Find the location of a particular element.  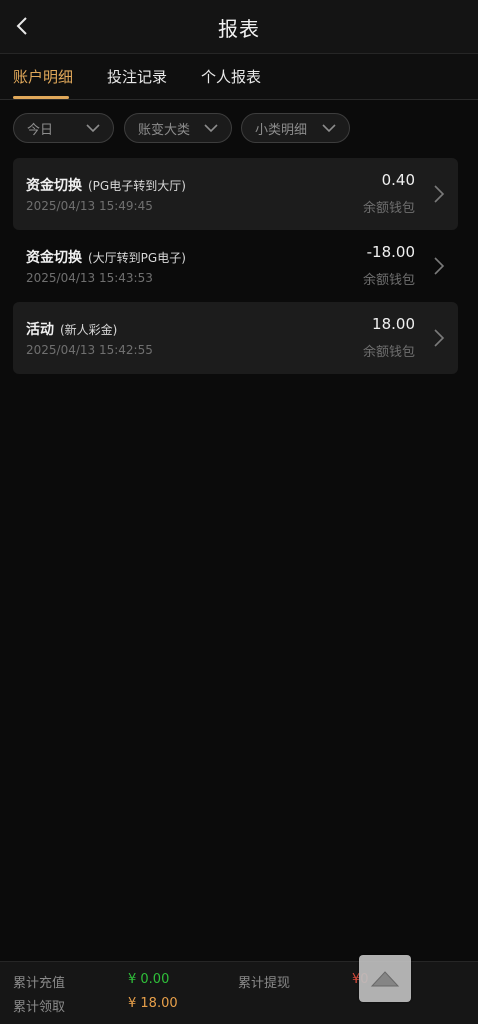

triangle-up-icon is located at coordinates (385, 978).